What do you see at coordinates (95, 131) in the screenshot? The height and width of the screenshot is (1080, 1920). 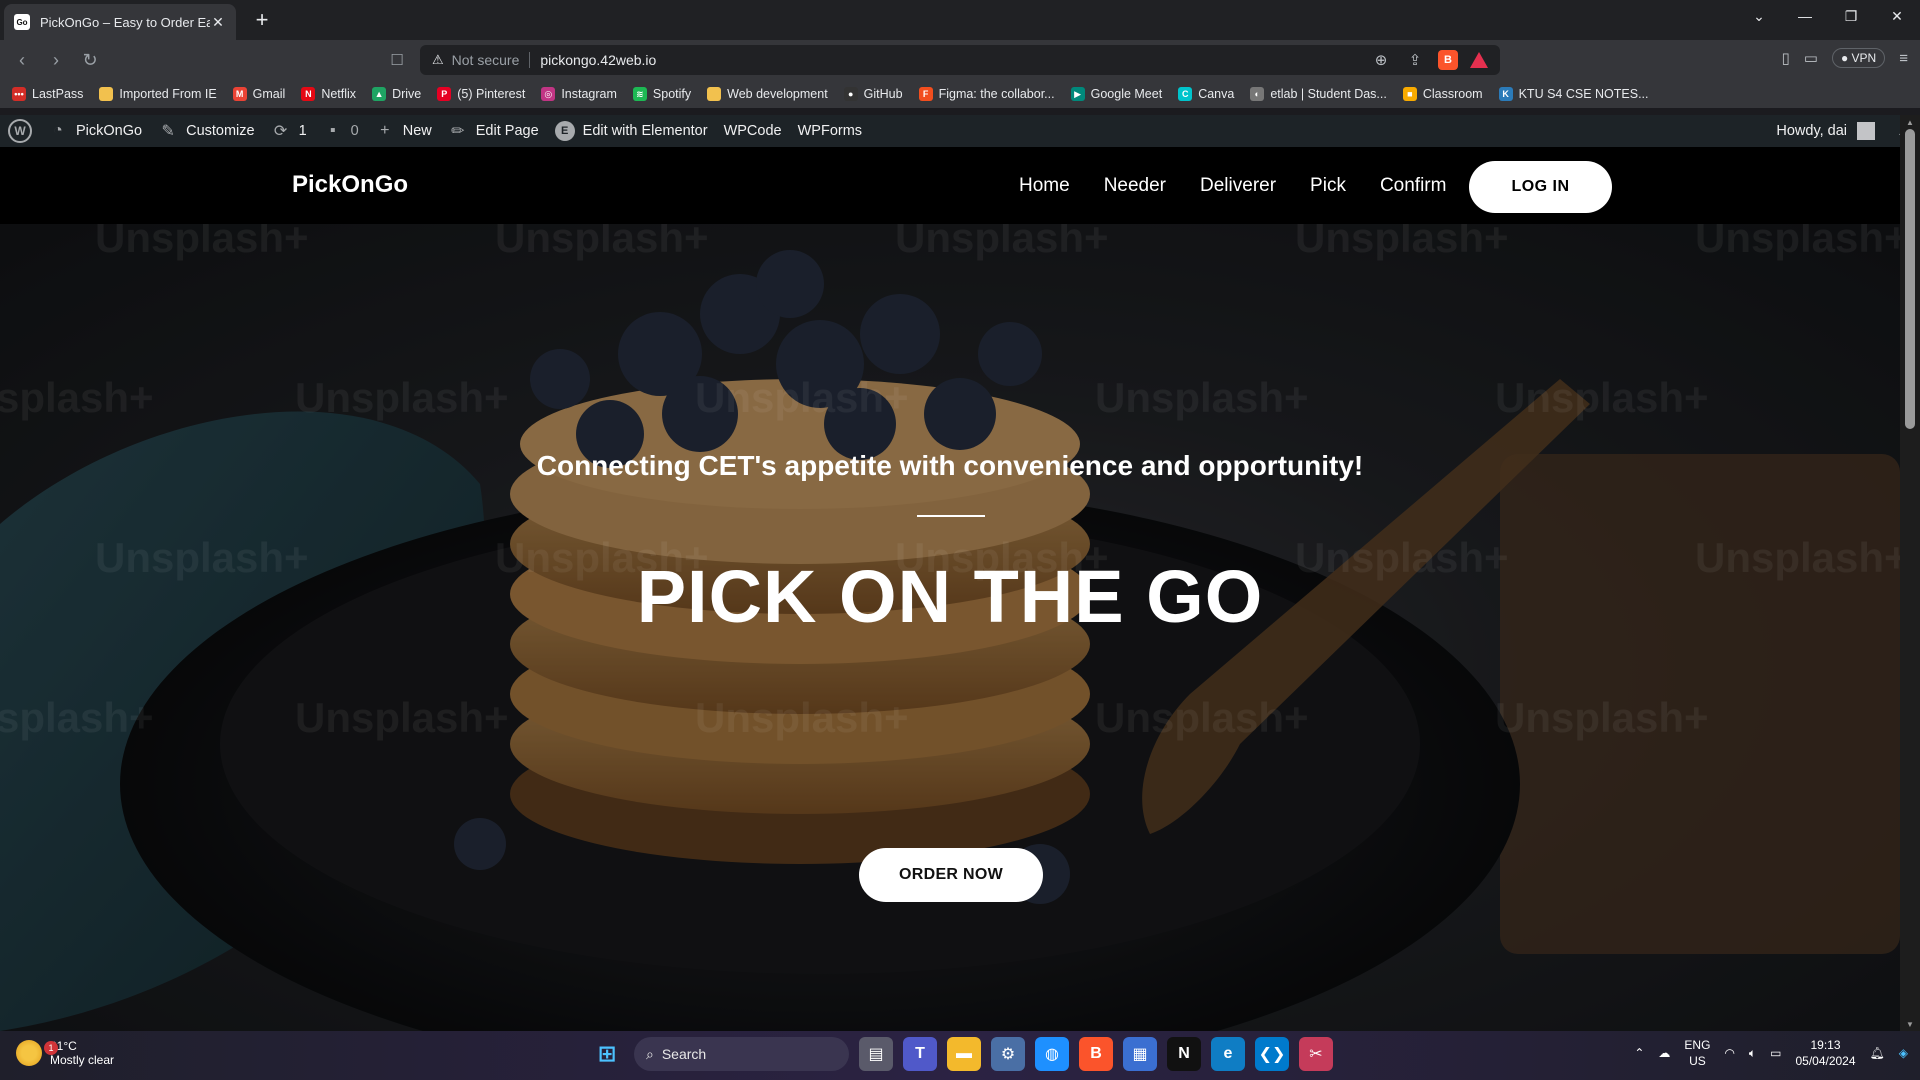 I see `wp-site-name: ◔ PickOnGo` at bounding box center [95, 131].